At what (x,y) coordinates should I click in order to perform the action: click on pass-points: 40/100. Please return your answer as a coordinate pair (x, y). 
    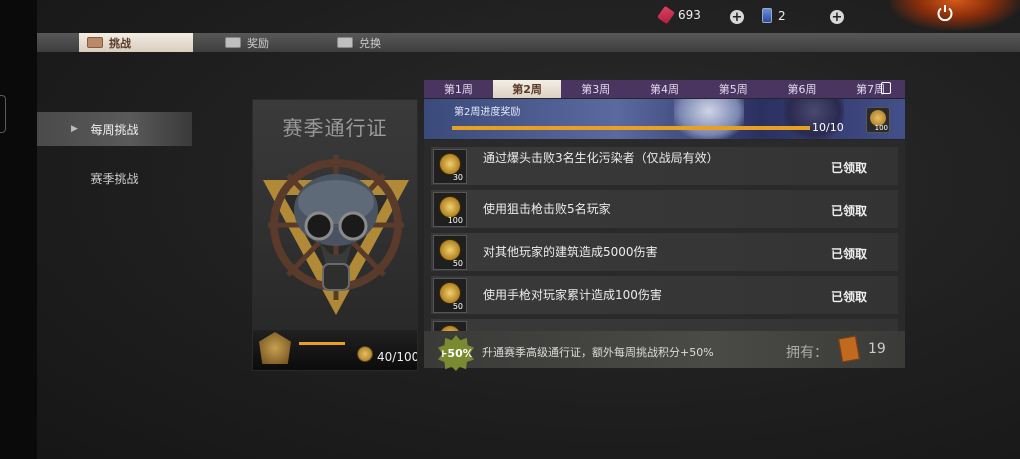
    Looking at the image, I should click on (397, 357).